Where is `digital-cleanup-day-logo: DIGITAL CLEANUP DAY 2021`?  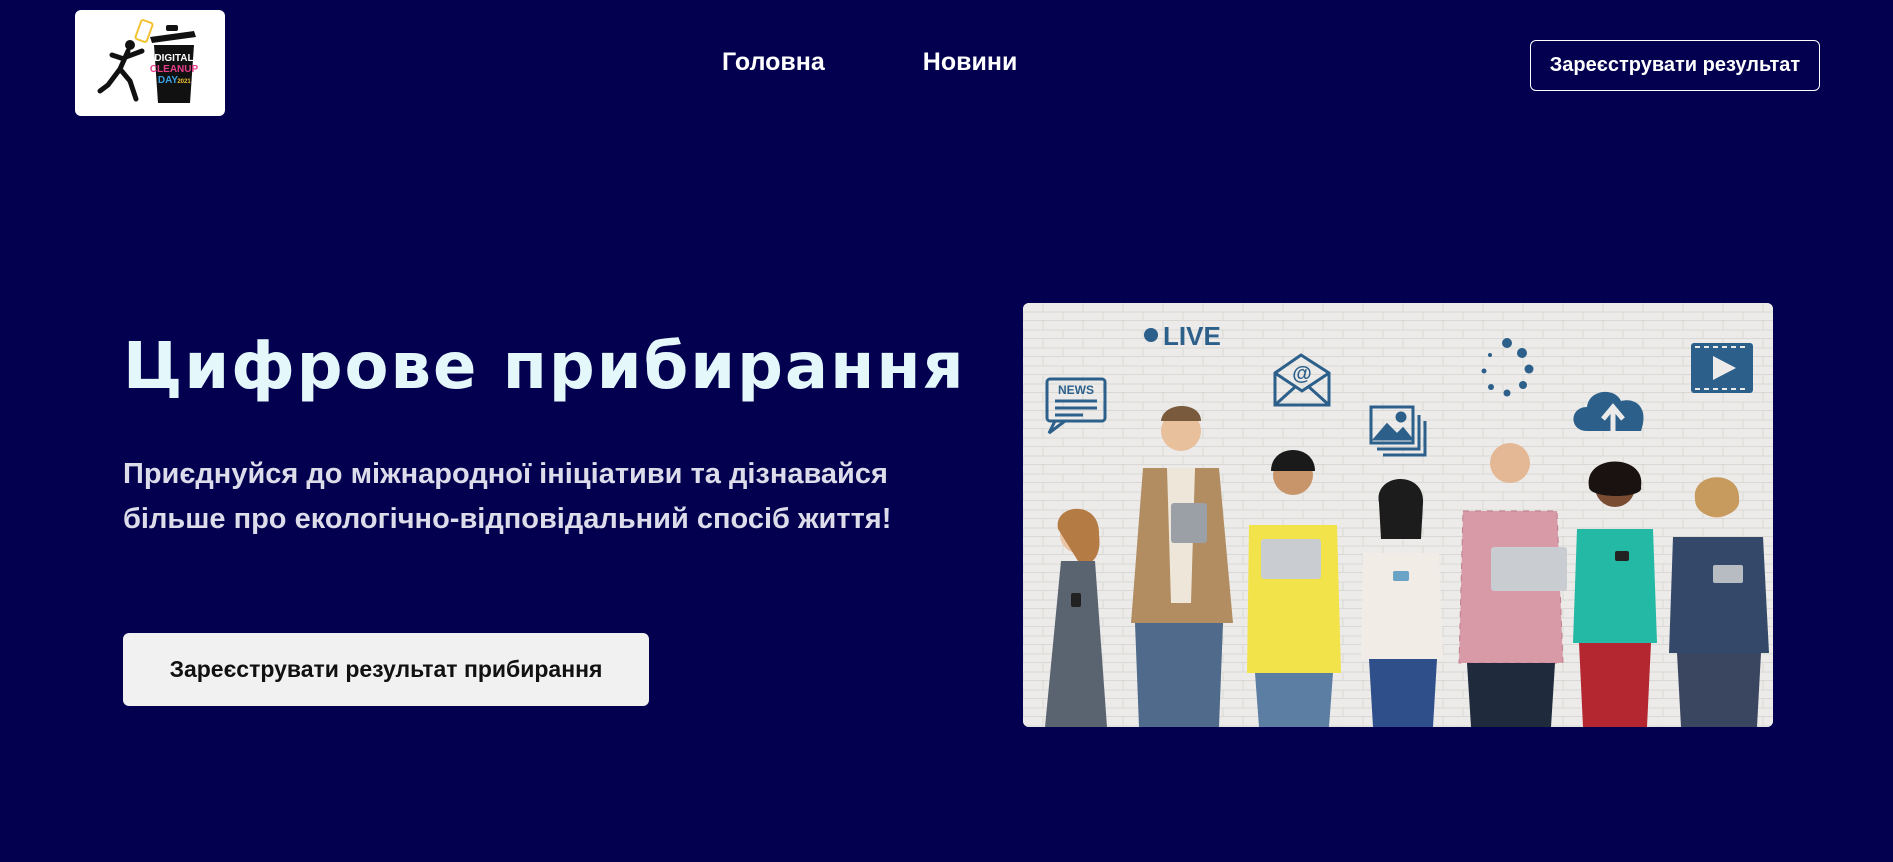 digital-cleanup-day-logo: DIGITAL CLEANUP DAY 2021 is located at coordinates (148, 61).